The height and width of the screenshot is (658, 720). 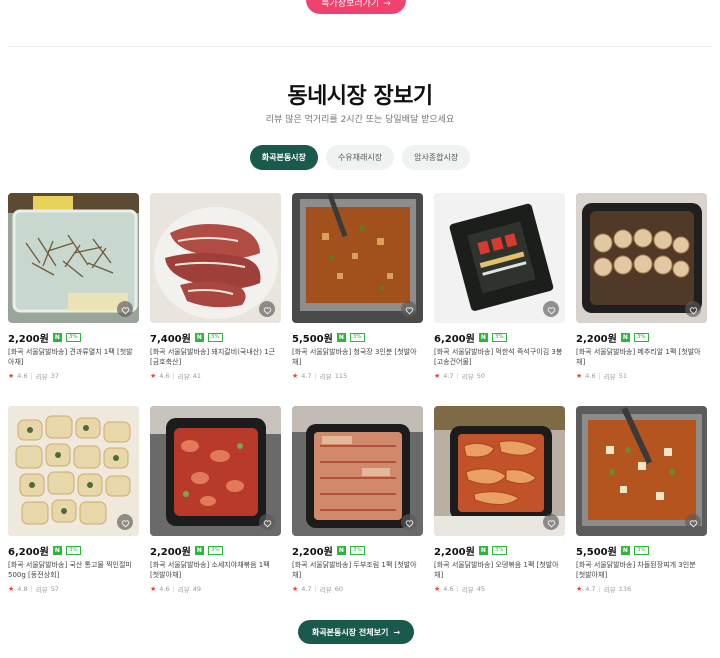 What do you see at coordinates (641, 357) in the screenshot?
I see `product-name: [화곡 서울닭발바송] 메추리알 1팩 [첫발아채]` at bounding box center [641, 357].